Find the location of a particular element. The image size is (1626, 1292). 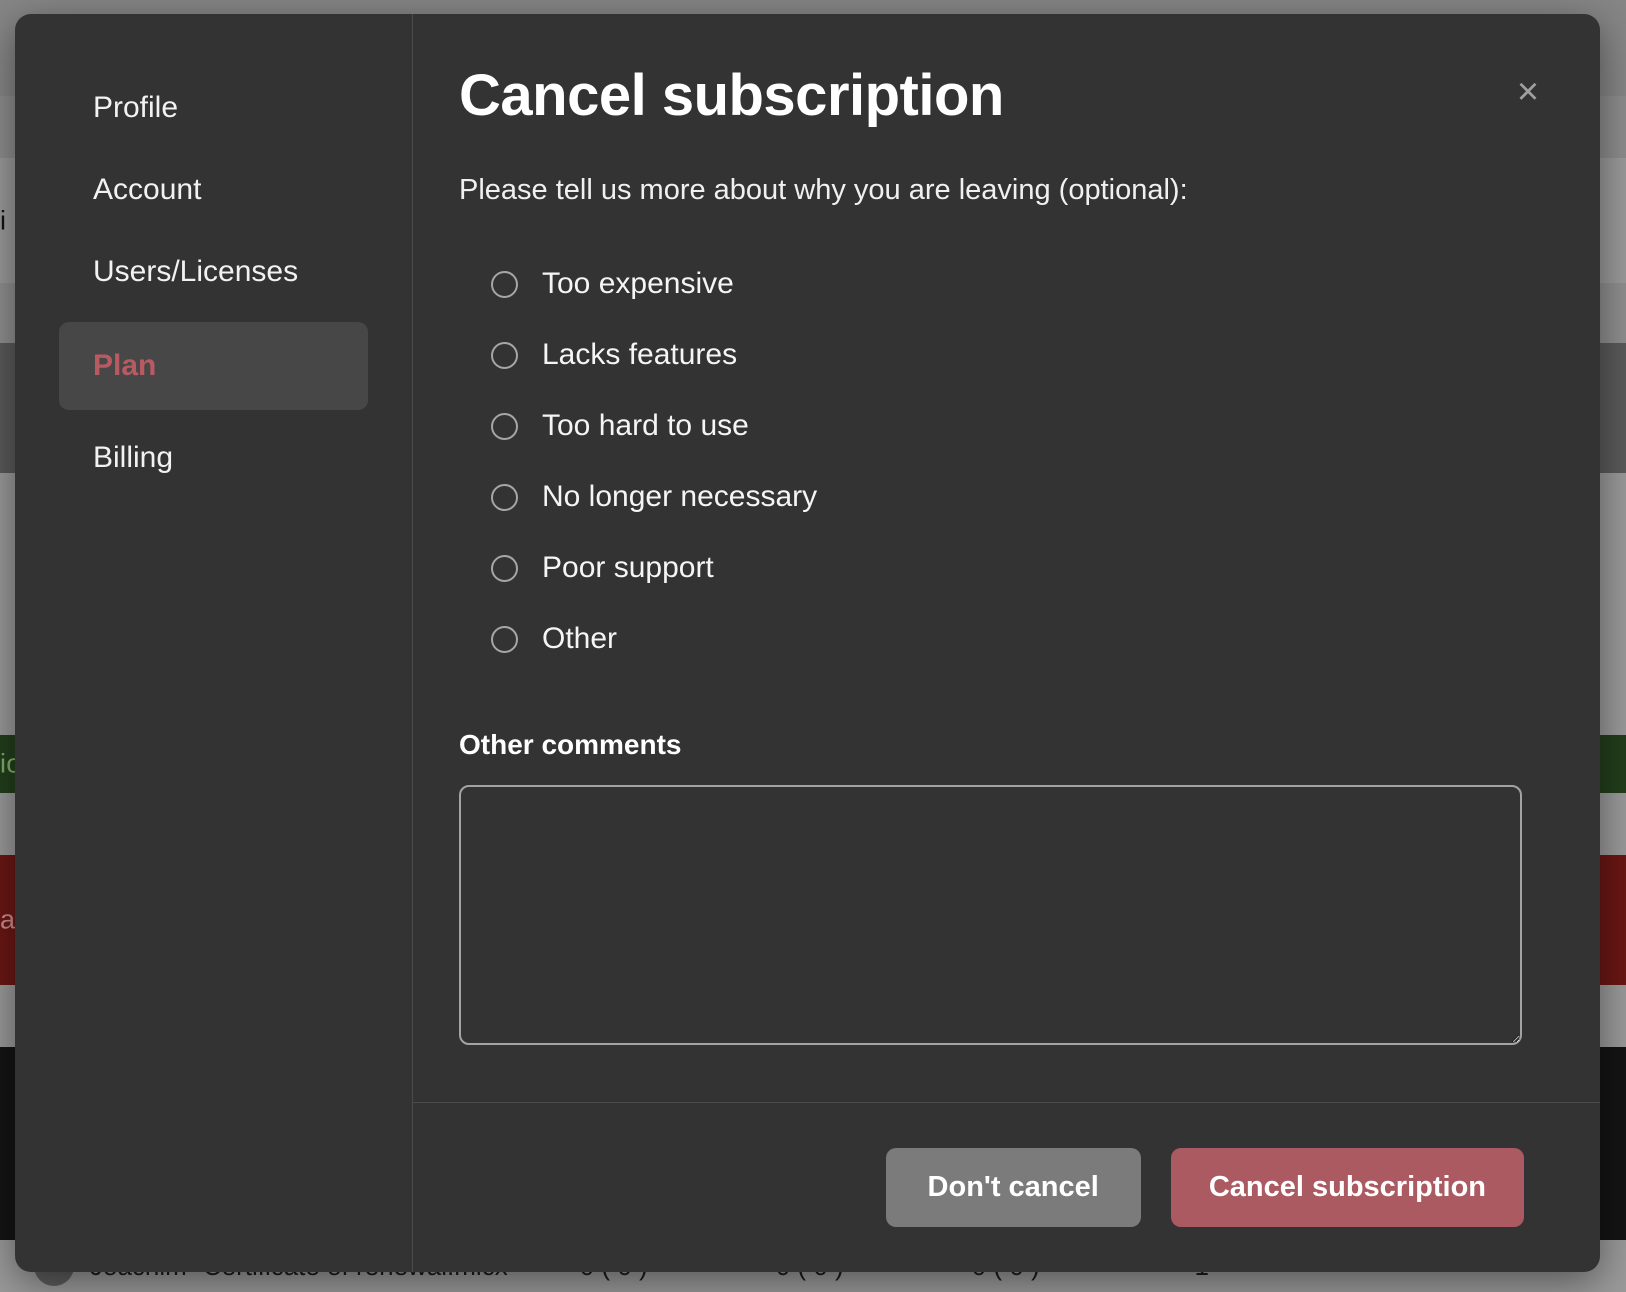

sidebar-item-billing: Billing is located at coordinates (213, 458).